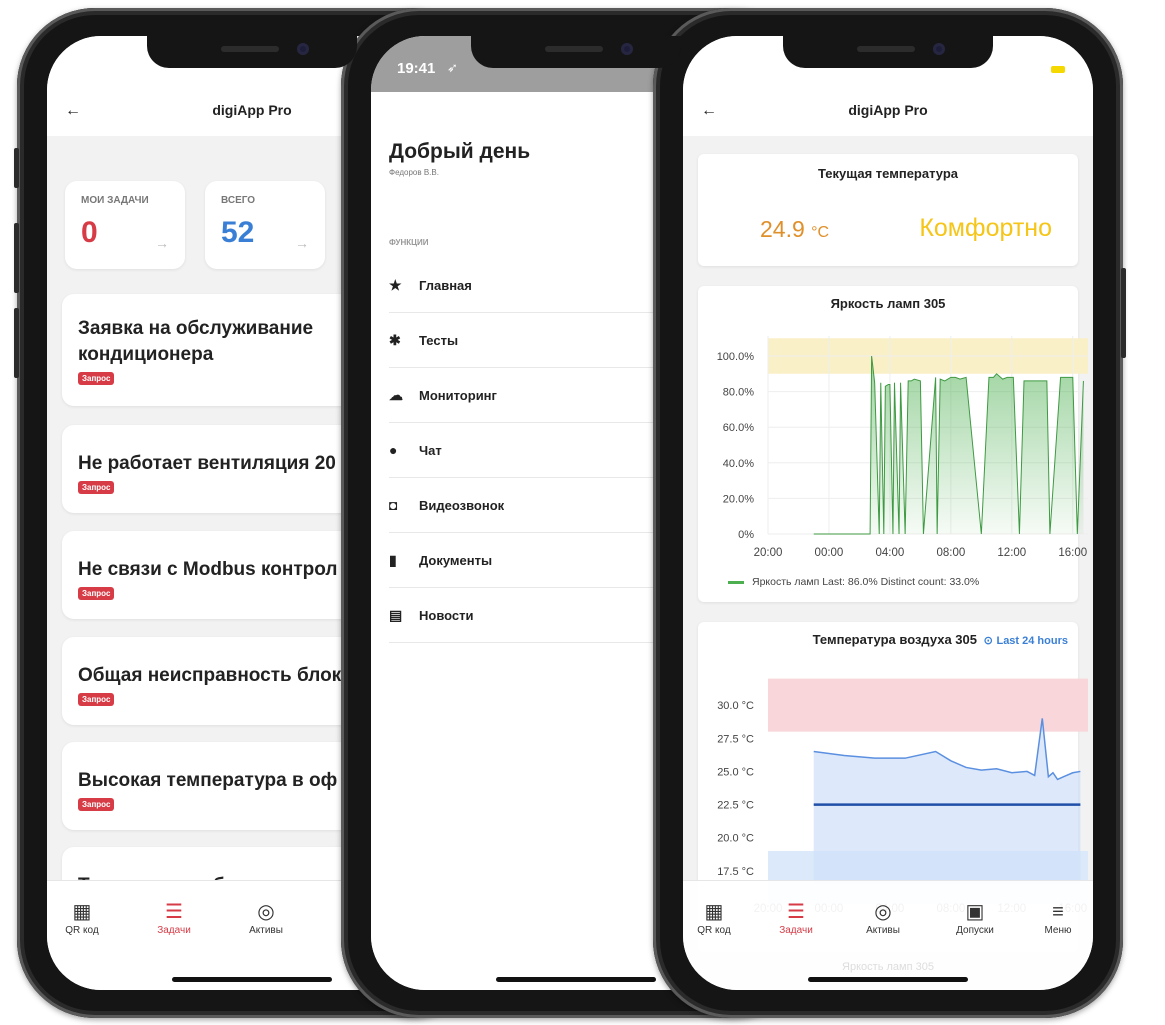  What do you see at coordinates (735, 872) in the screenshot?
I see `y-tick-label: 17.5 °C` at bounding box center [735, 872].